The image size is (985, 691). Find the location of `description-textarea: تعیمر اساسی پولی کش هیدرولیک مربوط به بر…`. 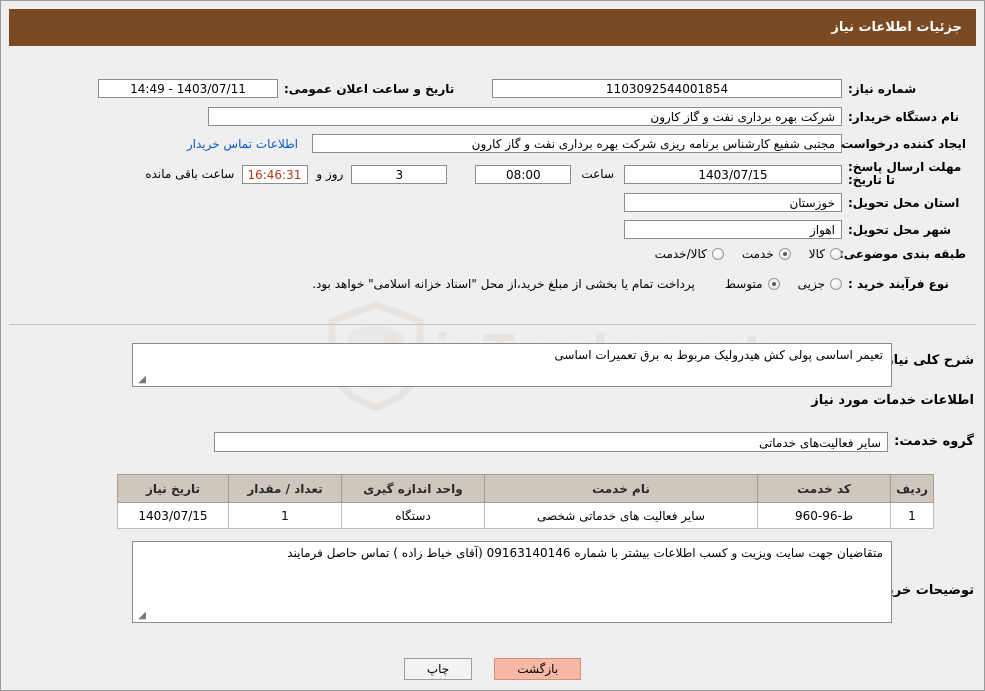

description-textarea: تعیمر اساسی پولی کش هیدرولیک مربوط به بر… is located at coordinates (512, 365).